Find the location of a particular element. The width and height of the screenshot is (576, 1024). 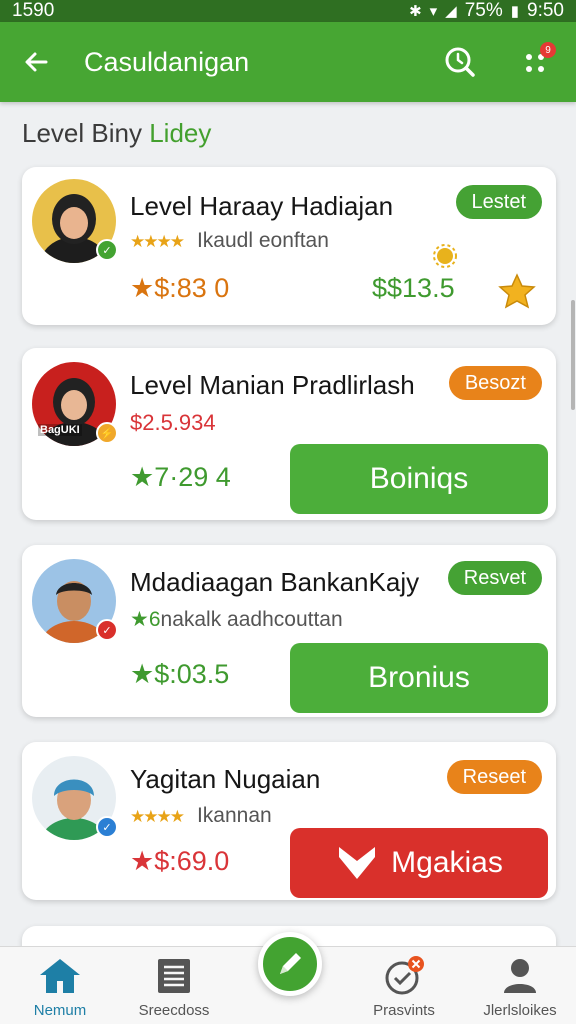

document-icon is located at coordinates (174, 976).